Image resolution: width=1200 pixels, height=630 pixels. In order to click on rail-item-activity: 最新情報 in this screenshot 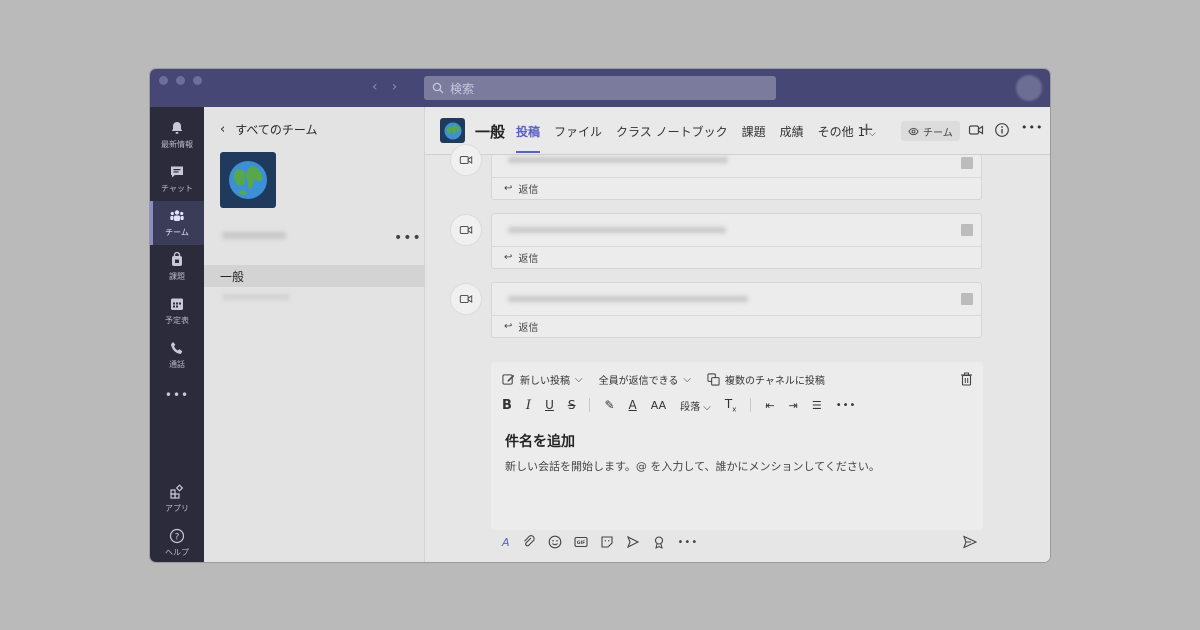, I will do `click(177, 135)`.